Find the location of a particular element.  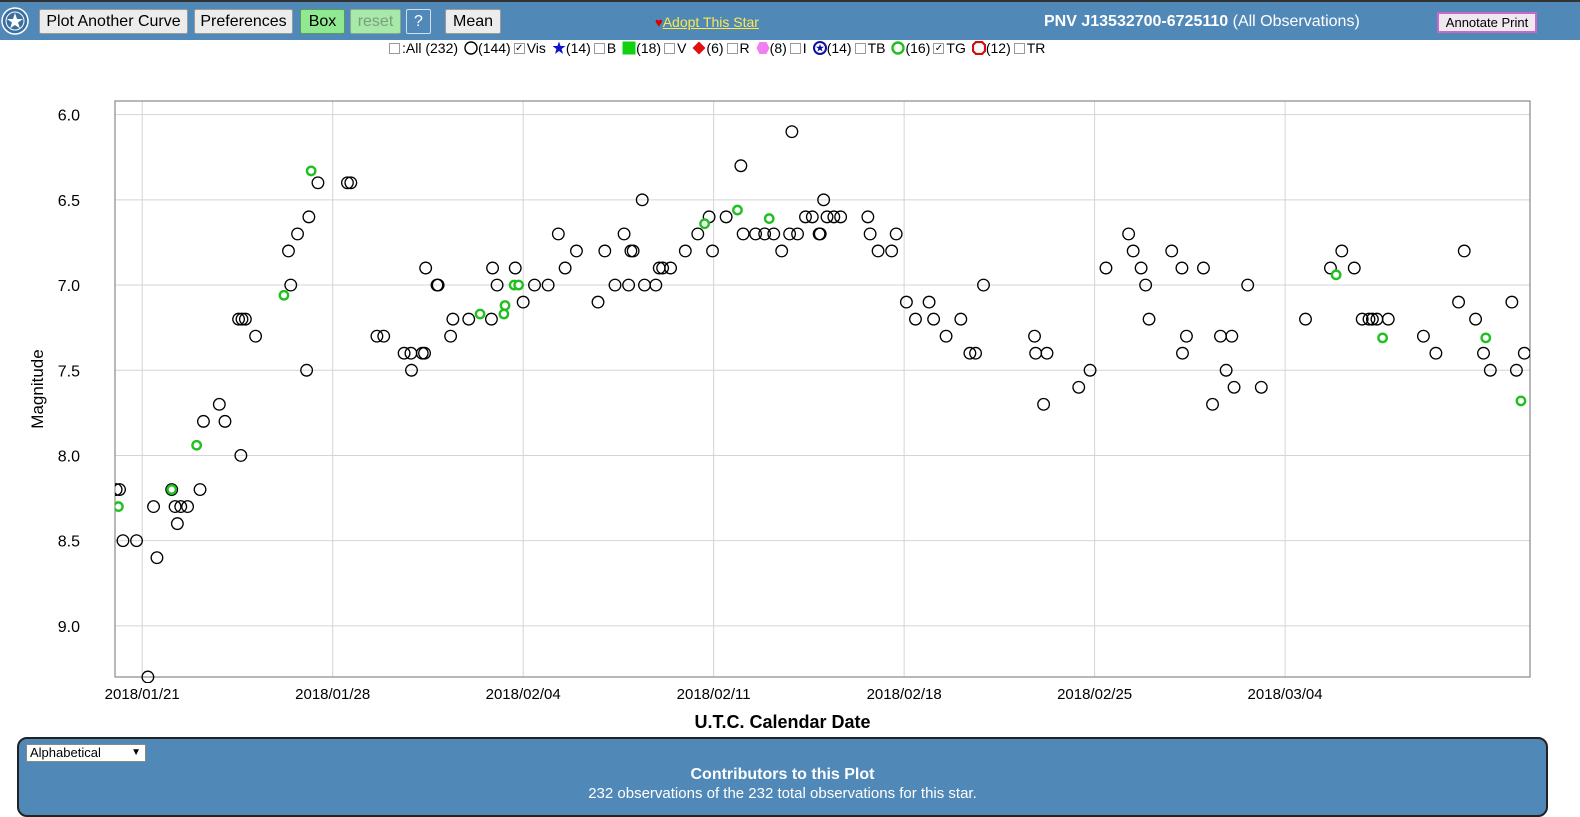

heart-icon: ♥ is located at coordinates (659, 22).